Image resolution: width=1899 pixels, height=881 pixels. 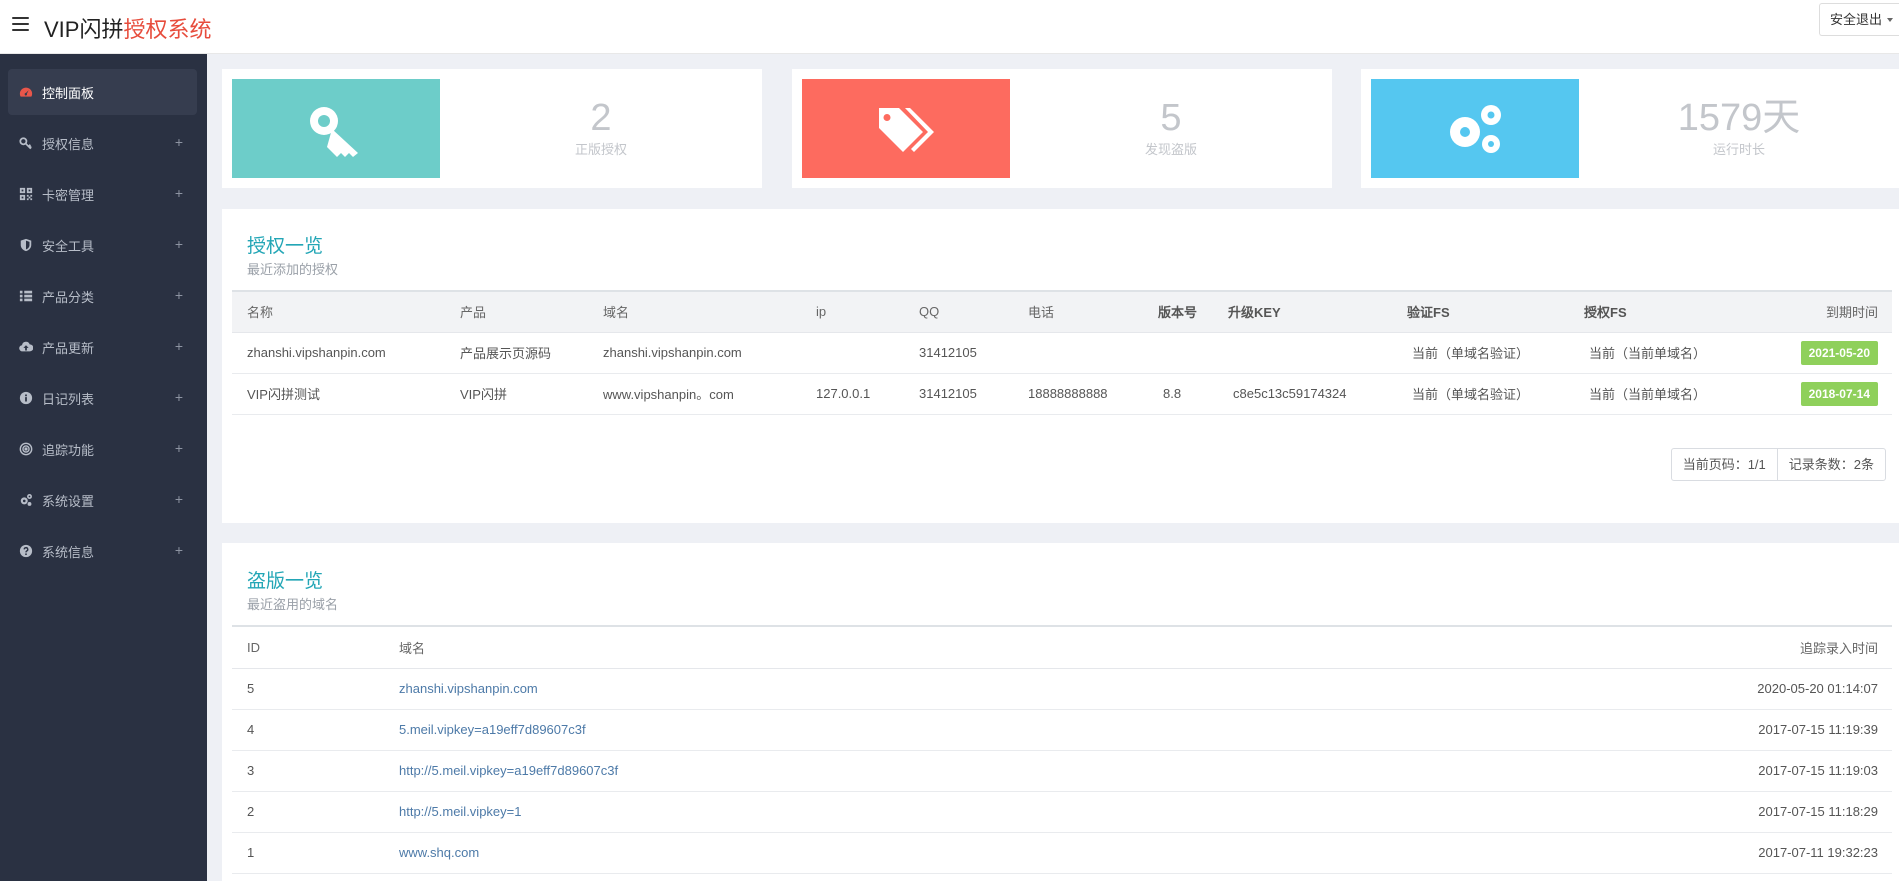 What do you see at coordinates (68, 450) in the screenshot?
I see `sidebar-item-label: 追踪功能` at bounding box center [68, 450].